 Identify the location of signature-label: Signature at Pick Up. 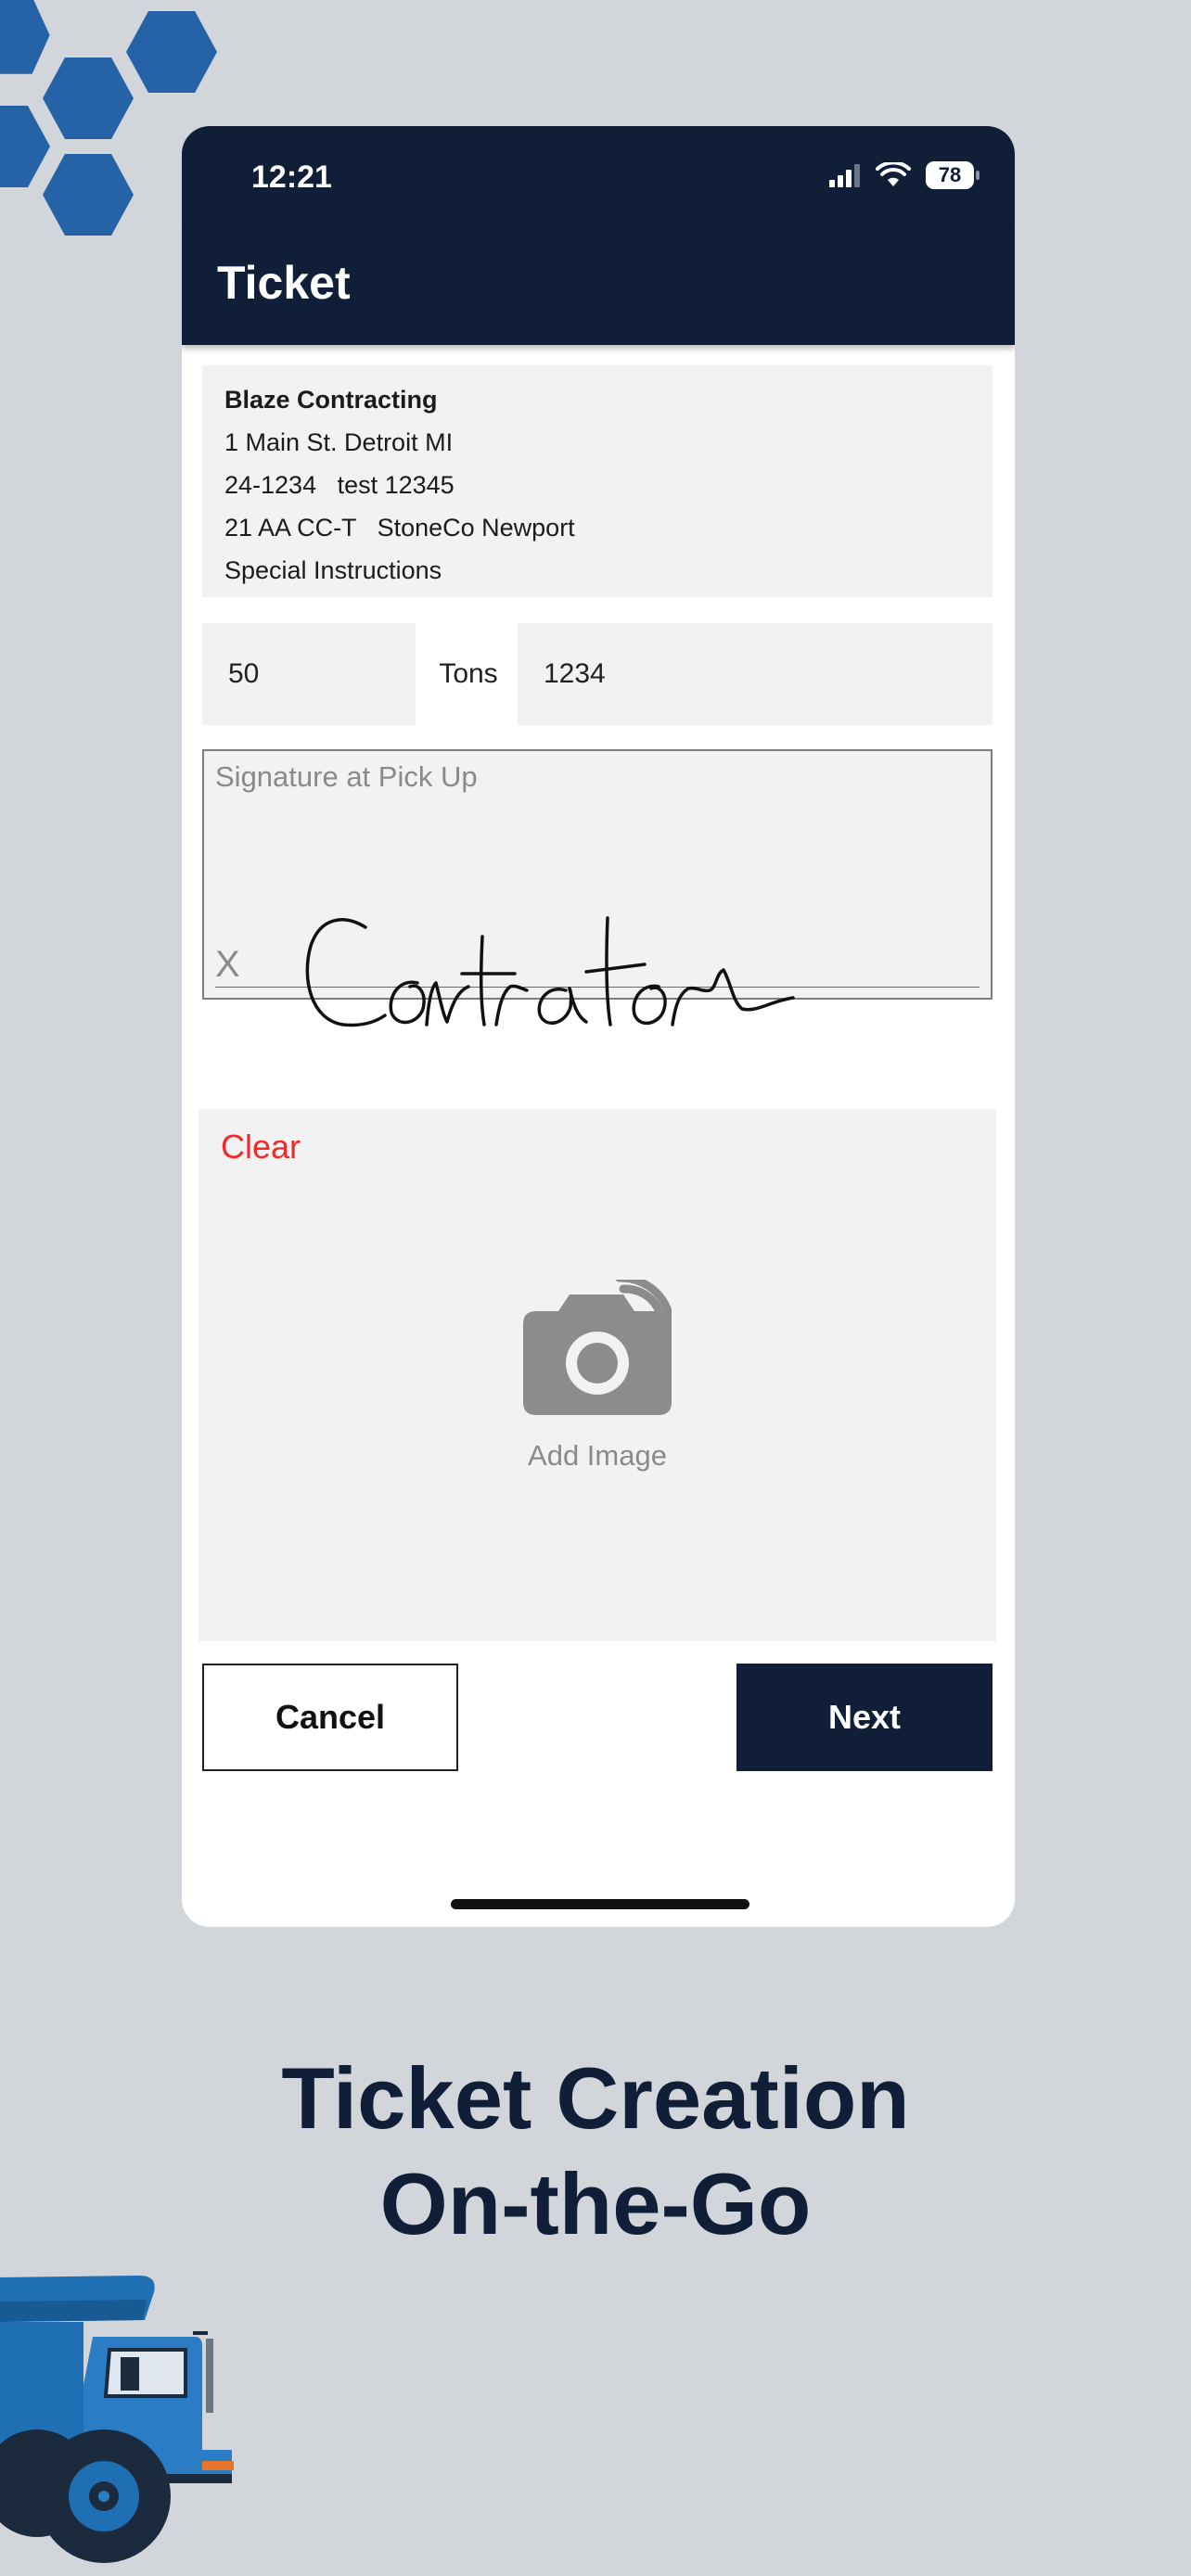
(347, 776).